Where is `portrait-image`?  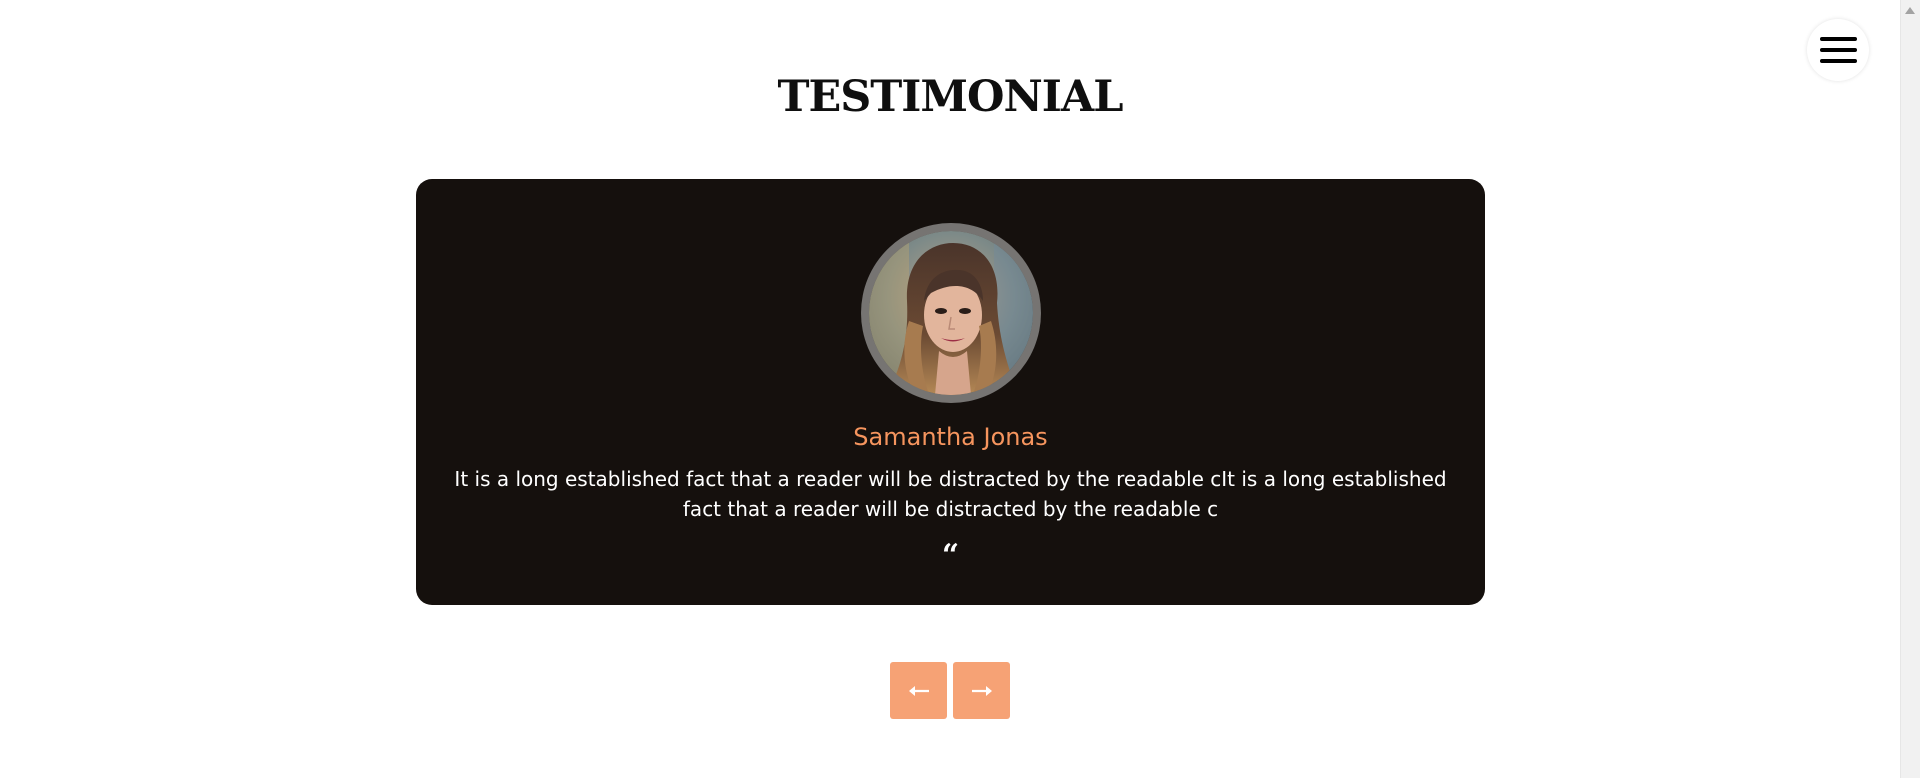 portrait-image is located at coordinates (951, 313).